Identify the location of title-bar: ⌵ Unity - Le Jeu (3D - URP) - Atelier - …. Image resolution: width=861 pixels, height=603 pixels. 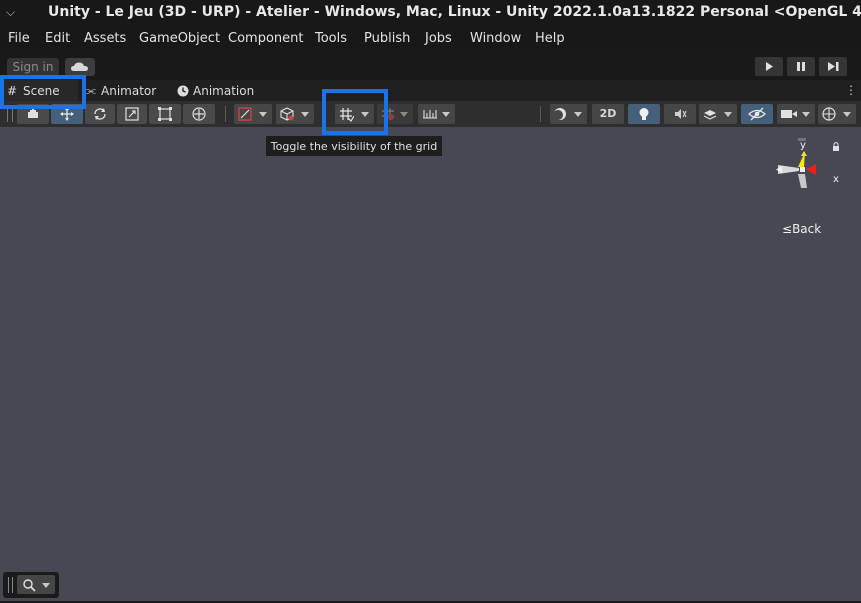
(430, 13).